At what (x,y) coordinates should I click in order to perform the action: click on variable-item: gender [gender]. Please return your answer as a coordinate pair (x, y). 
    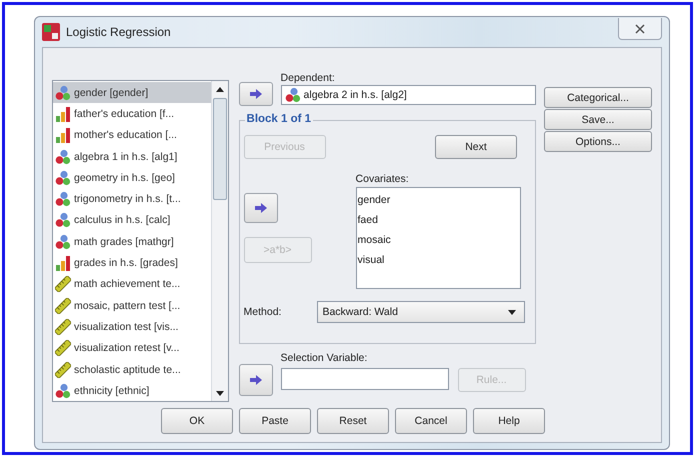
    Looking at the image, I should click on (132, 93).